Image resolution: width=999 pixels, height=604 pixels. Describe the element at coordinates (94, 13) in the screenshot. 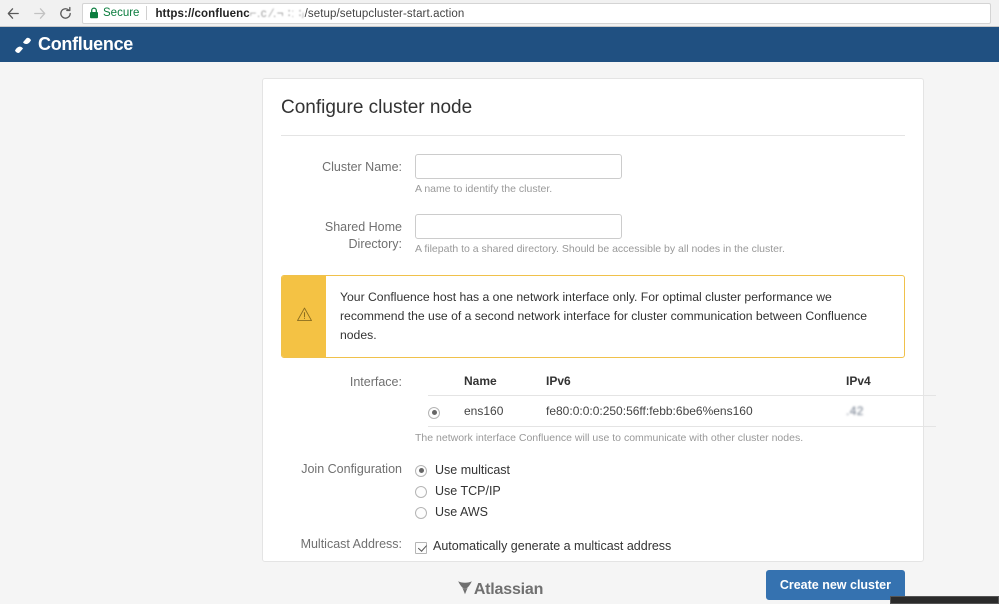

I see `lock-icon` at that location.